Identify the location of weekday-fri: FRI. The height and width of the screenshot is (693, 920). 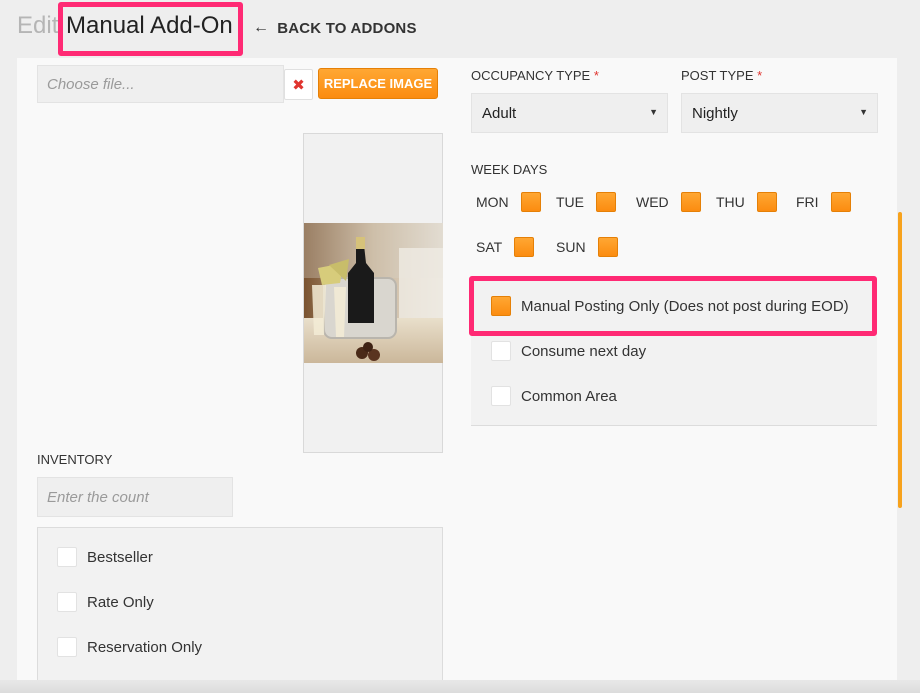
(823, 202).